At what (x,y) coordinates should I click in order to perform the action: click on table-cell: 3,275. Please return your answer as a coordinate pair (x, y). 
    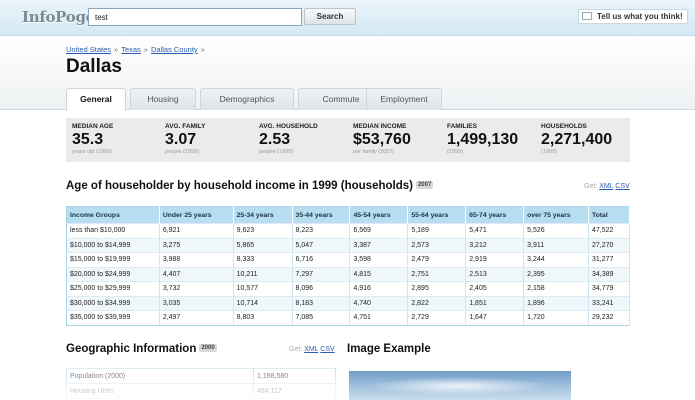
    Looking at the image, I should click on (196, 245).